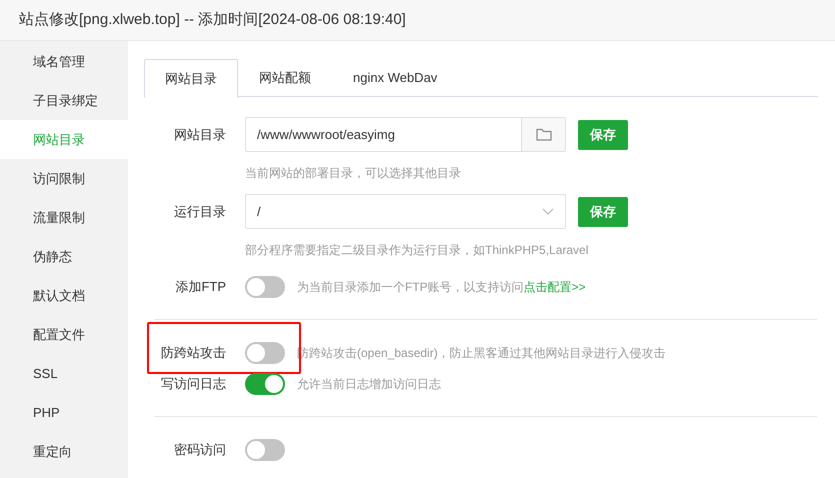  Describe the element at coordinates (64, 412) in the screenshot. I see `sidebar-item: PHP` at that location.